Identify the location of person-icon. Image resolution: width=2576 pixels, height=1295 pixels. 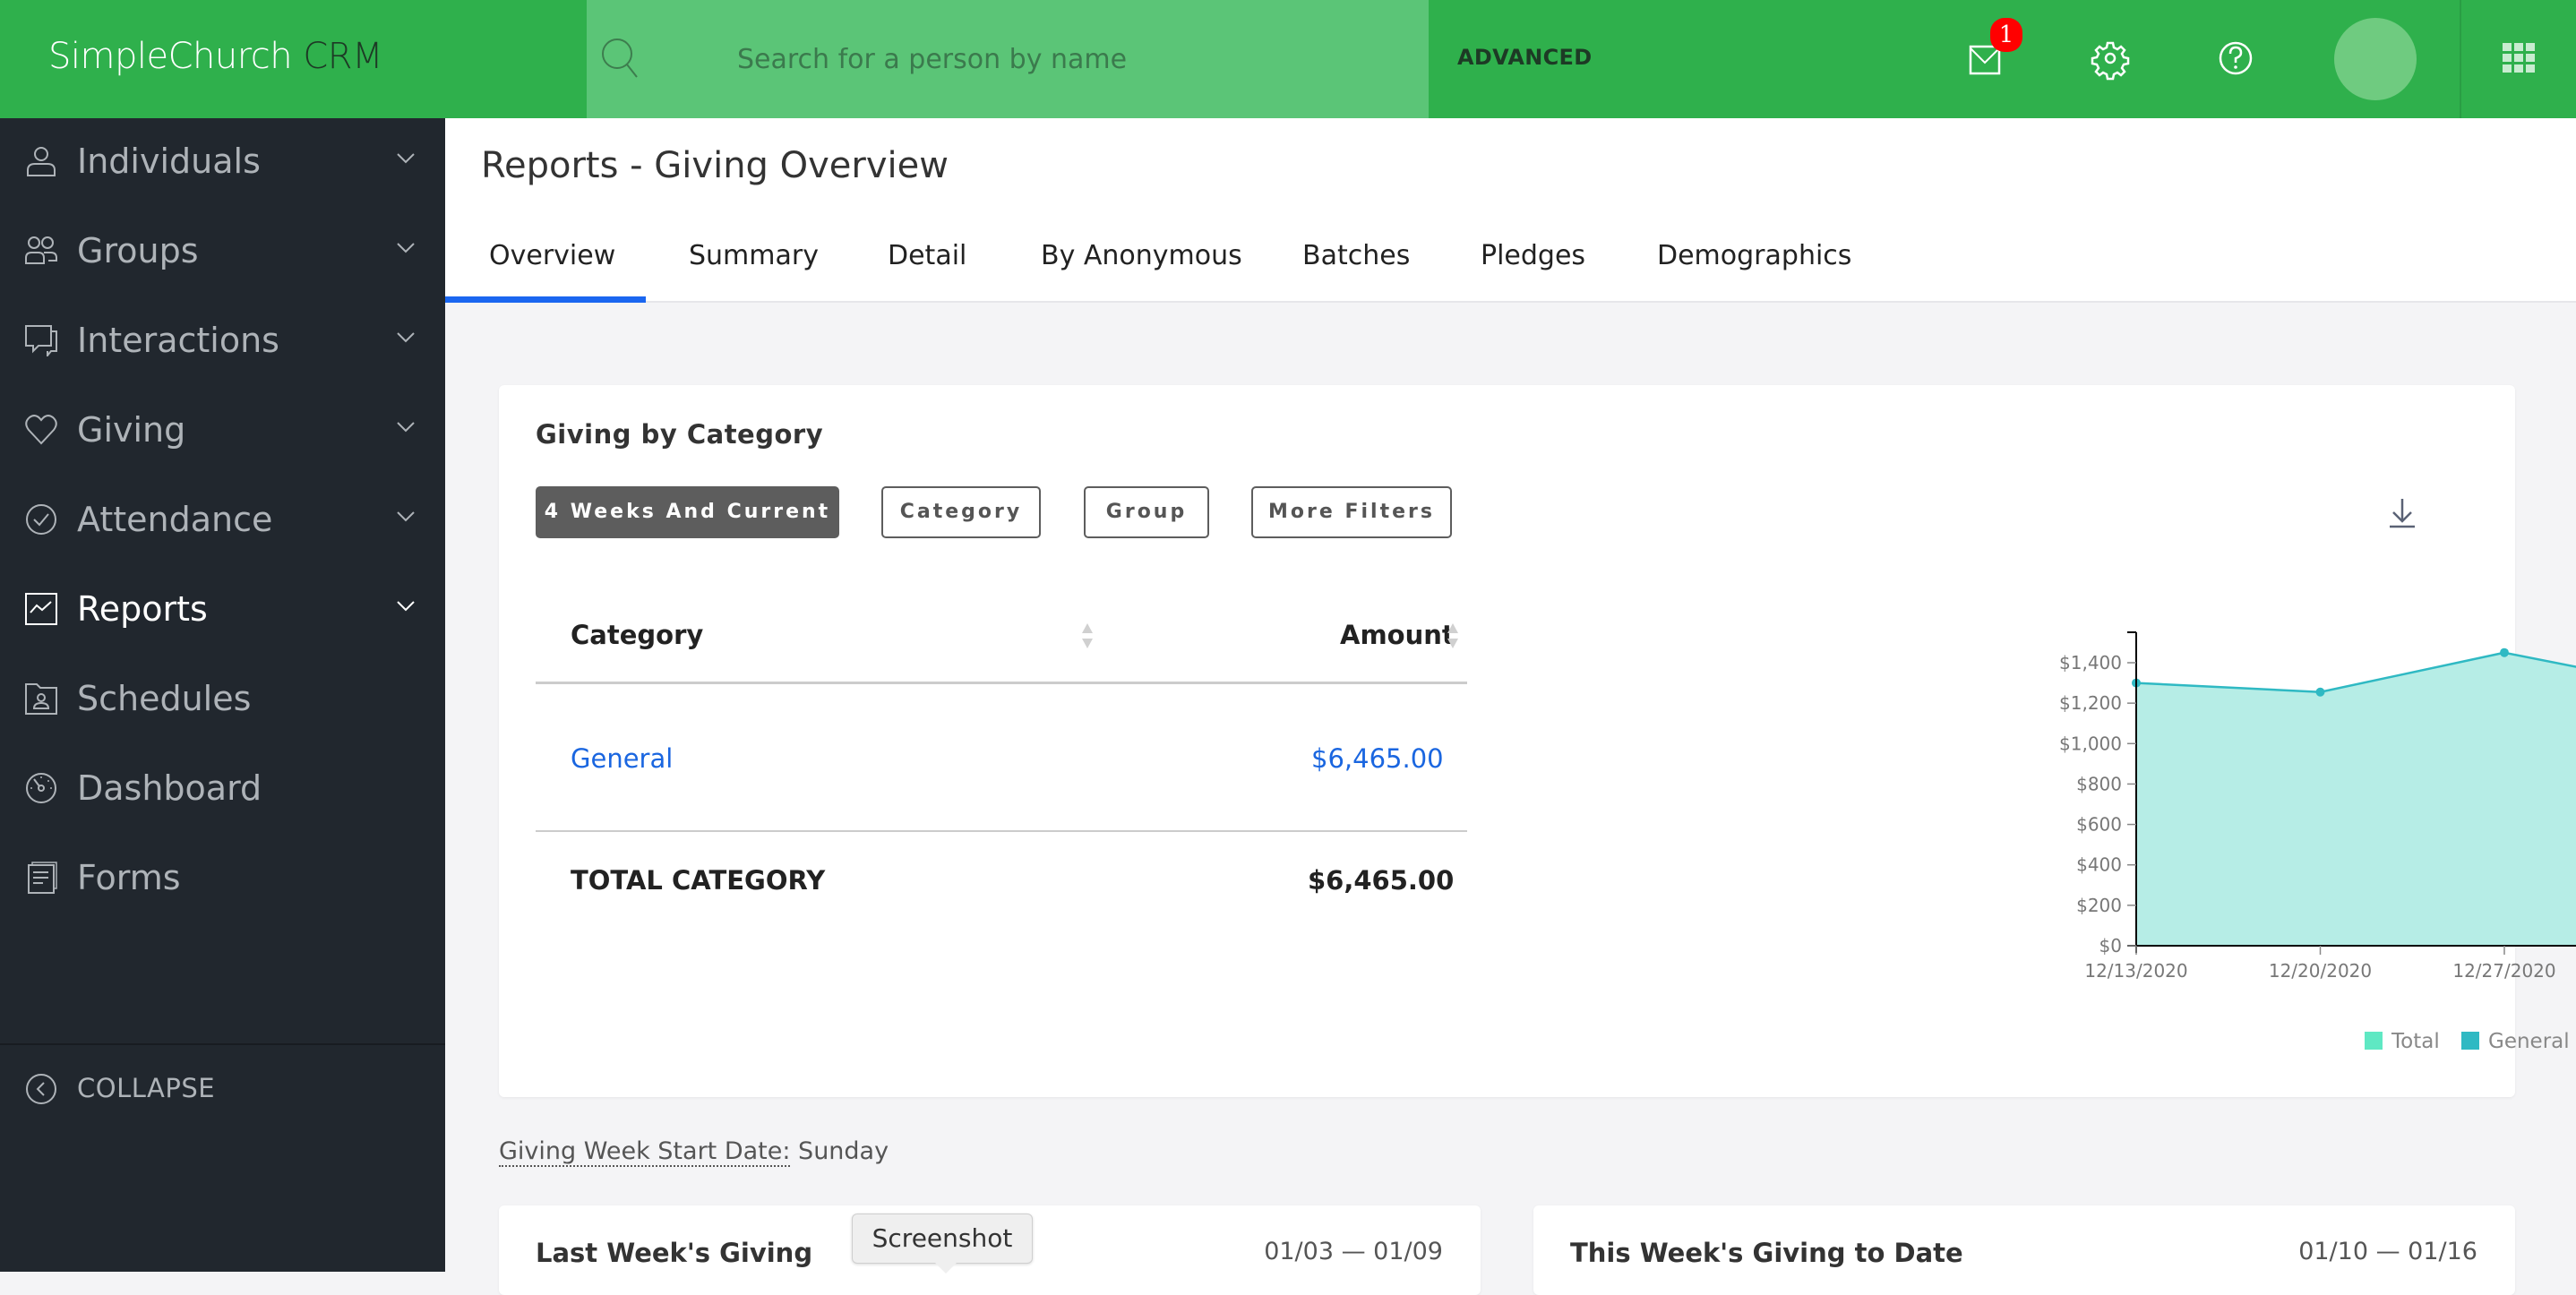
(41, 162).